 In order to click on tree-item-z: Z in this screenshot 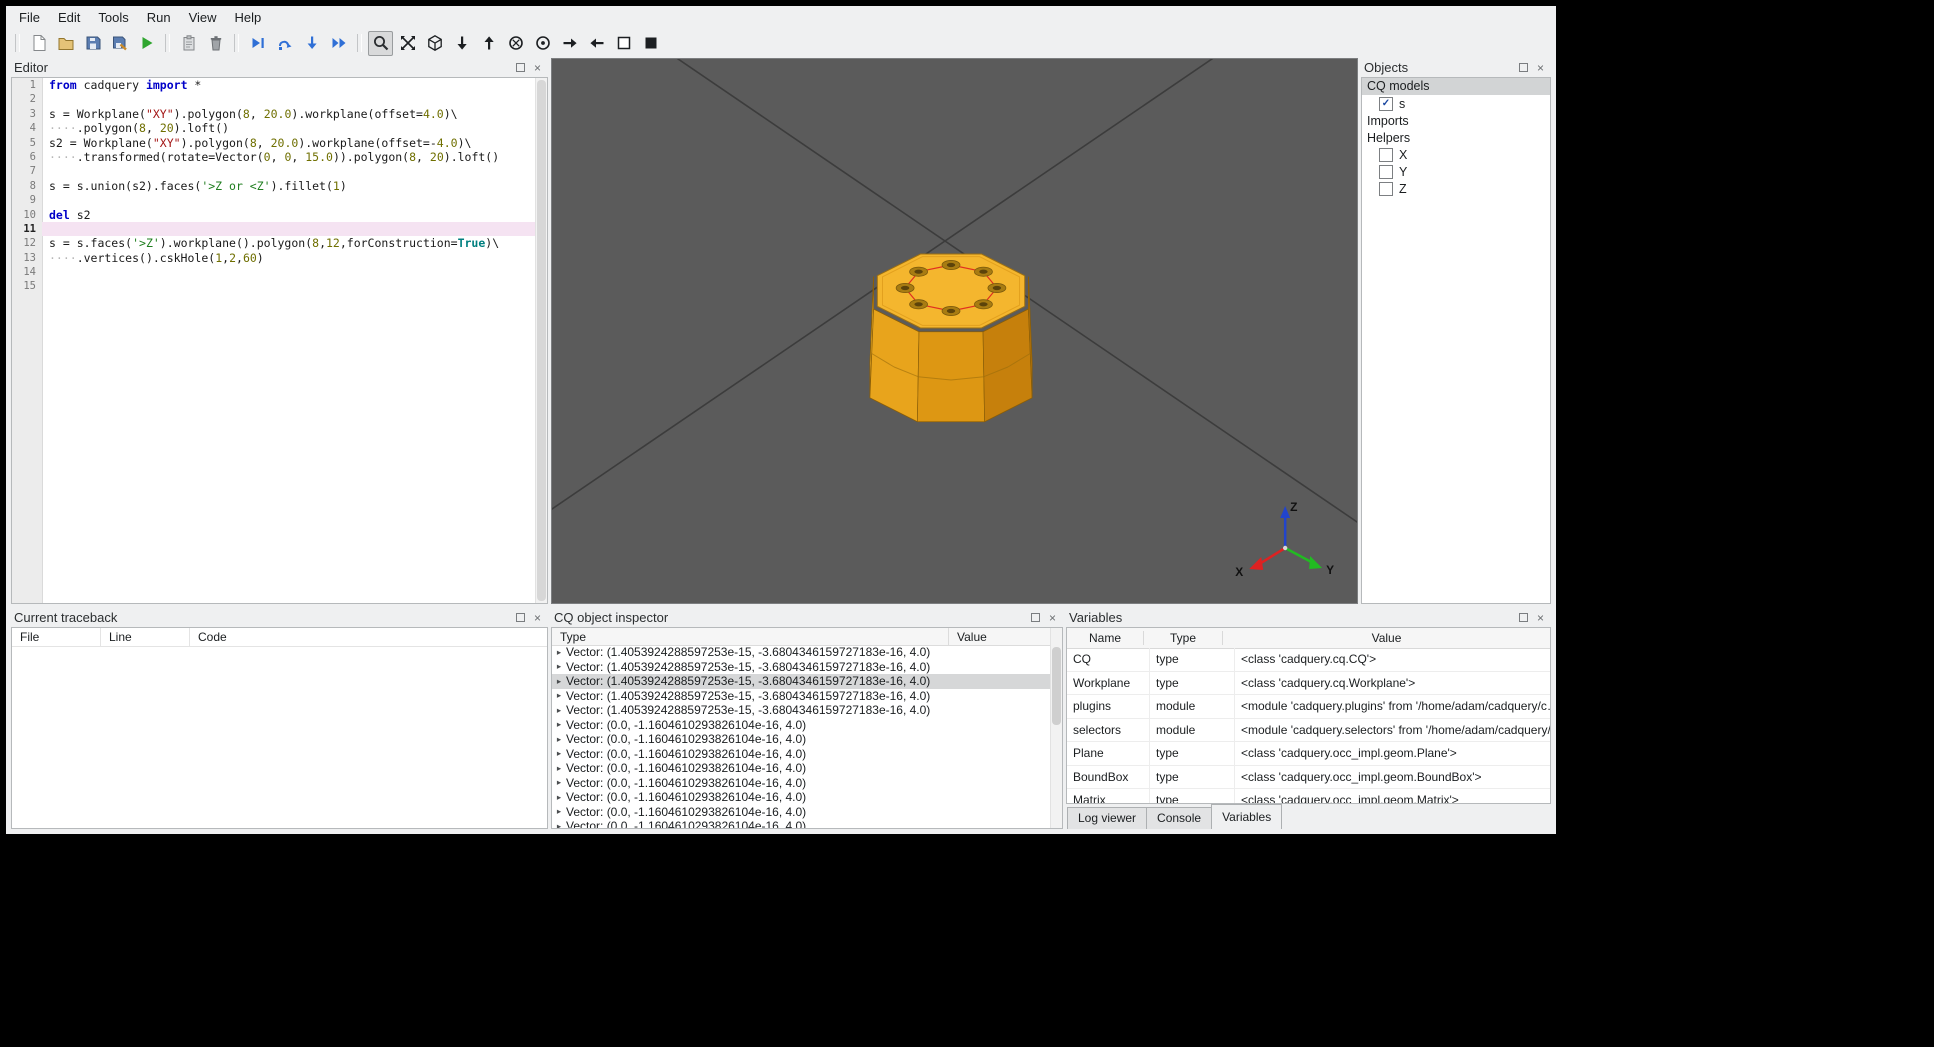, I will do `click(1456, 188)`.